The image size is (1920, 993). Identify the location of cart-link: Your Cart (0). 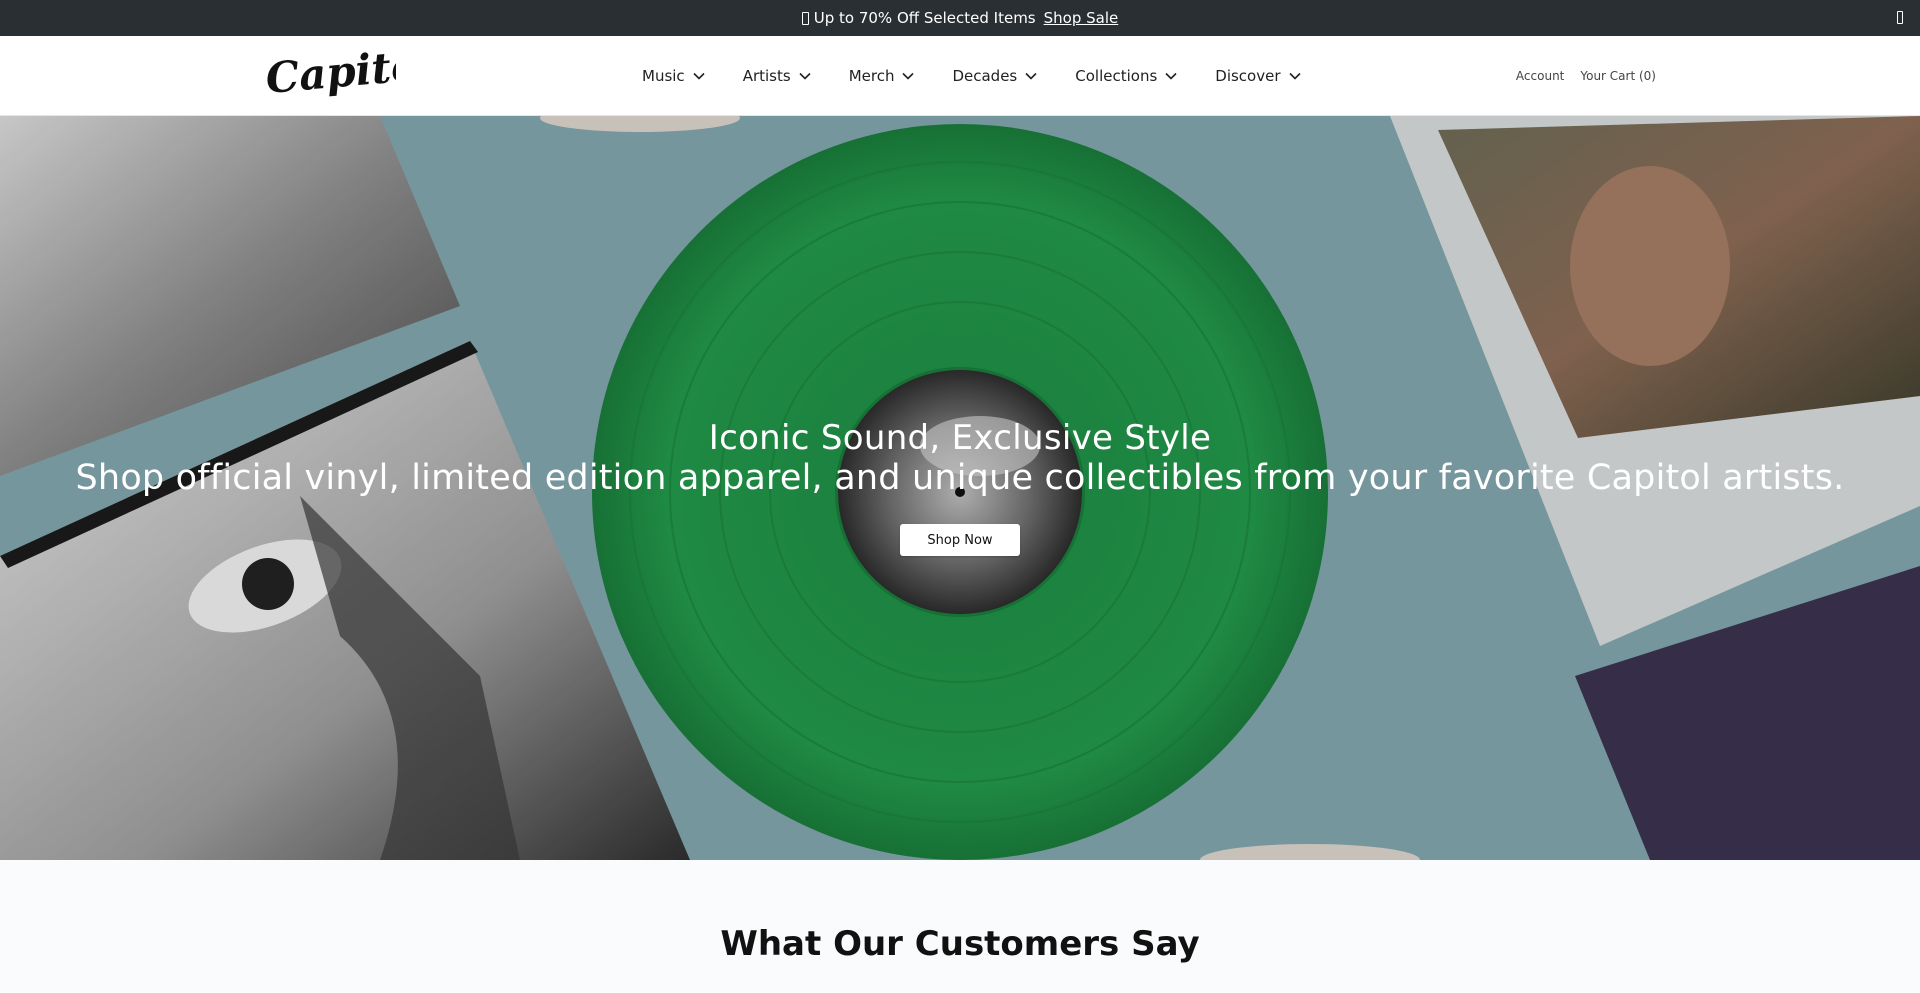
(1618, 76).